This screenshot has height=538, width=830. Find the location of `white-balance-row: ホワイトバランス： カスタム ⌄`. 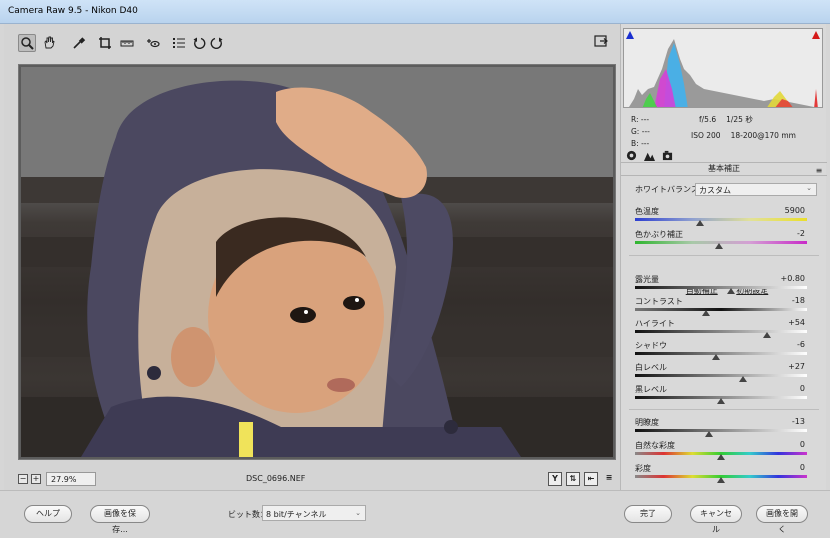

white-balance-row: ホワイトバランス： カスタム ⌄ is located at coordinates (727, 190).